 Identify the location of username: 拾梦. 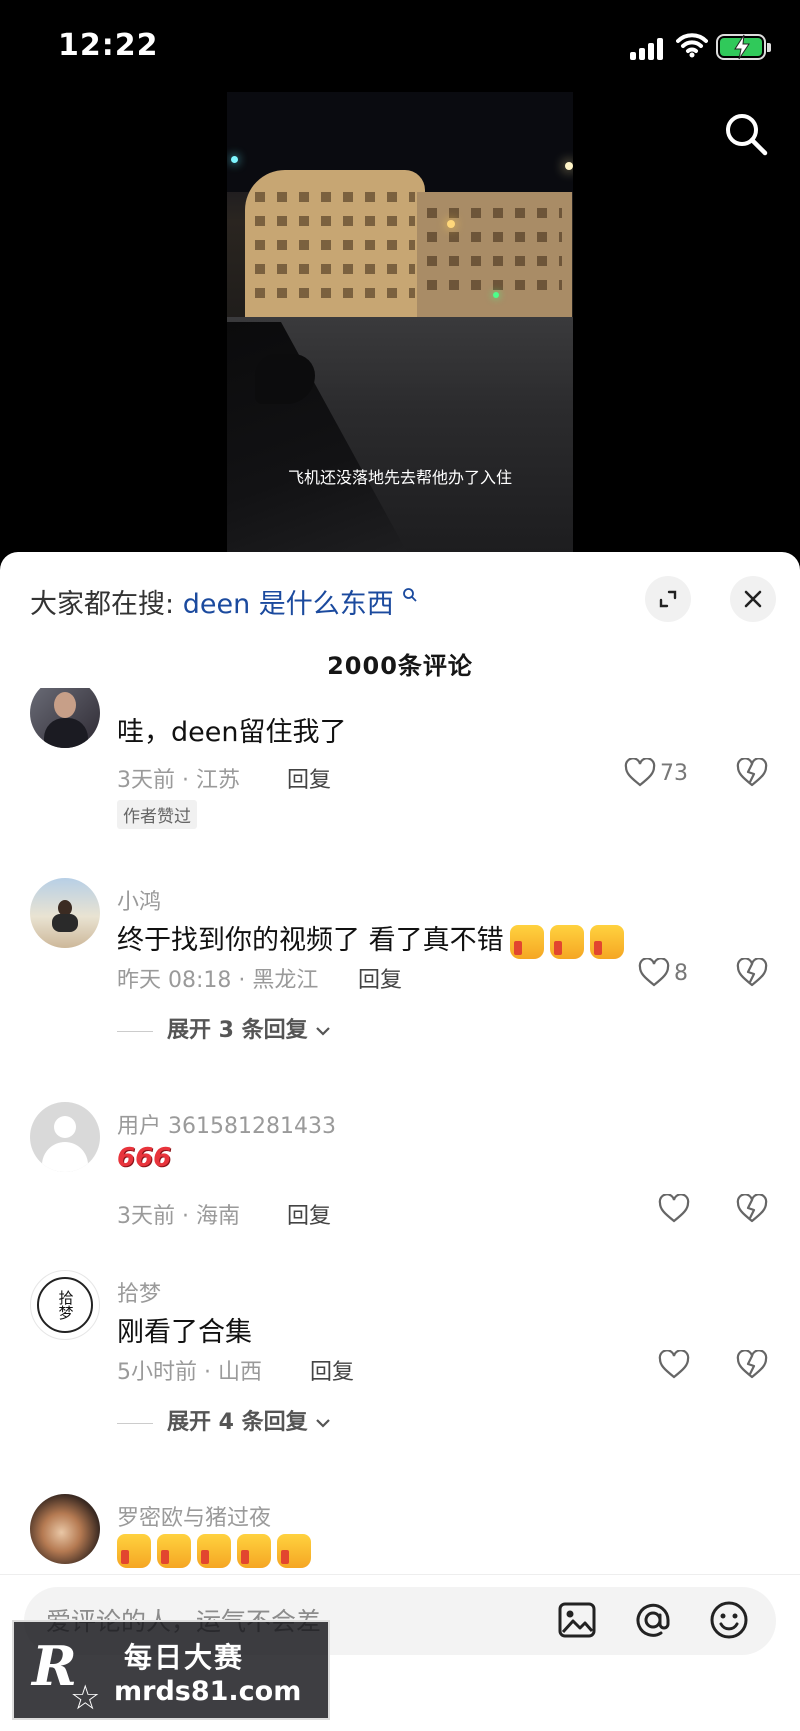
(139, 1292).